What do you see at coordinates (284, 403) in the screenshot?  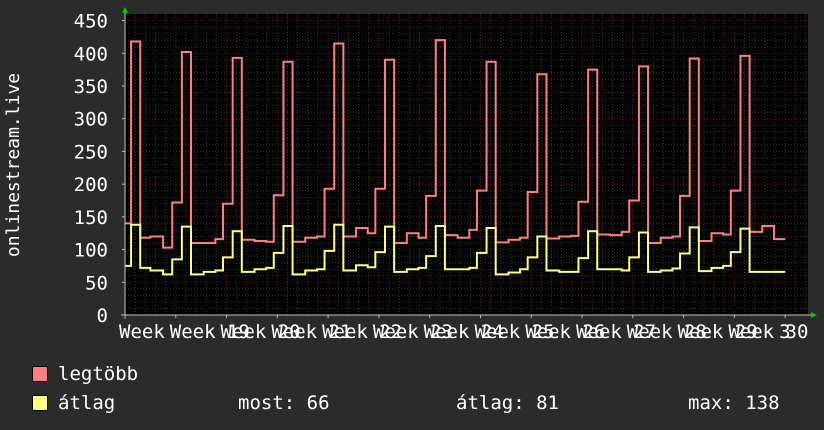 I see `stat-current: most: 66` at bounding box center [284, 403].